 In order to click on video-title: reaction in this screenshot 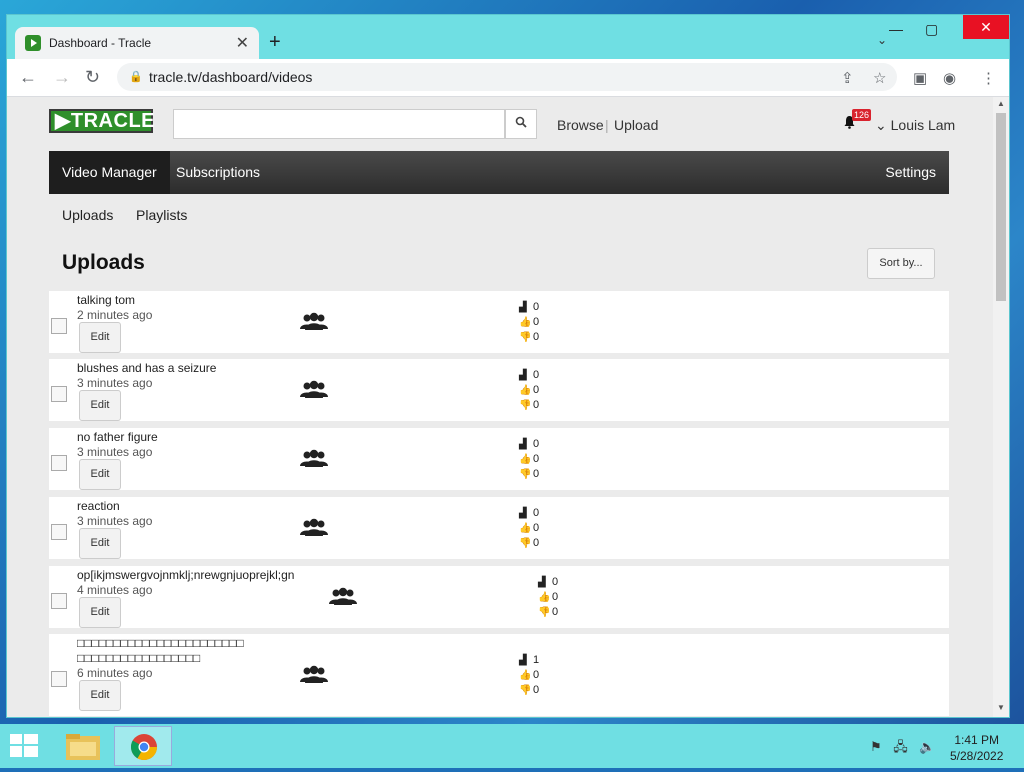, I will do `click(98, 506)`.